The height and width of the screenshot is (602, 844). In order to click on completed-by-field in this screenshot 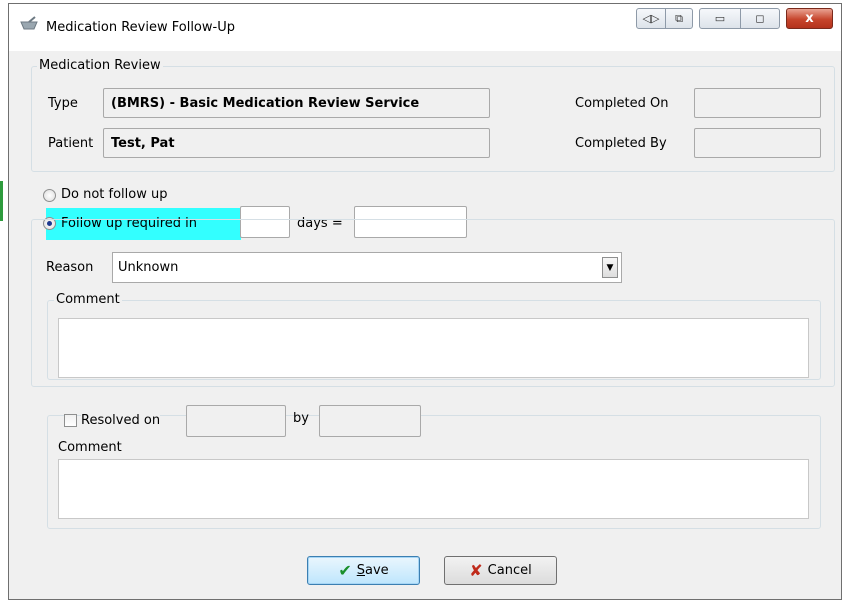, I will do `click(757, 143)`.